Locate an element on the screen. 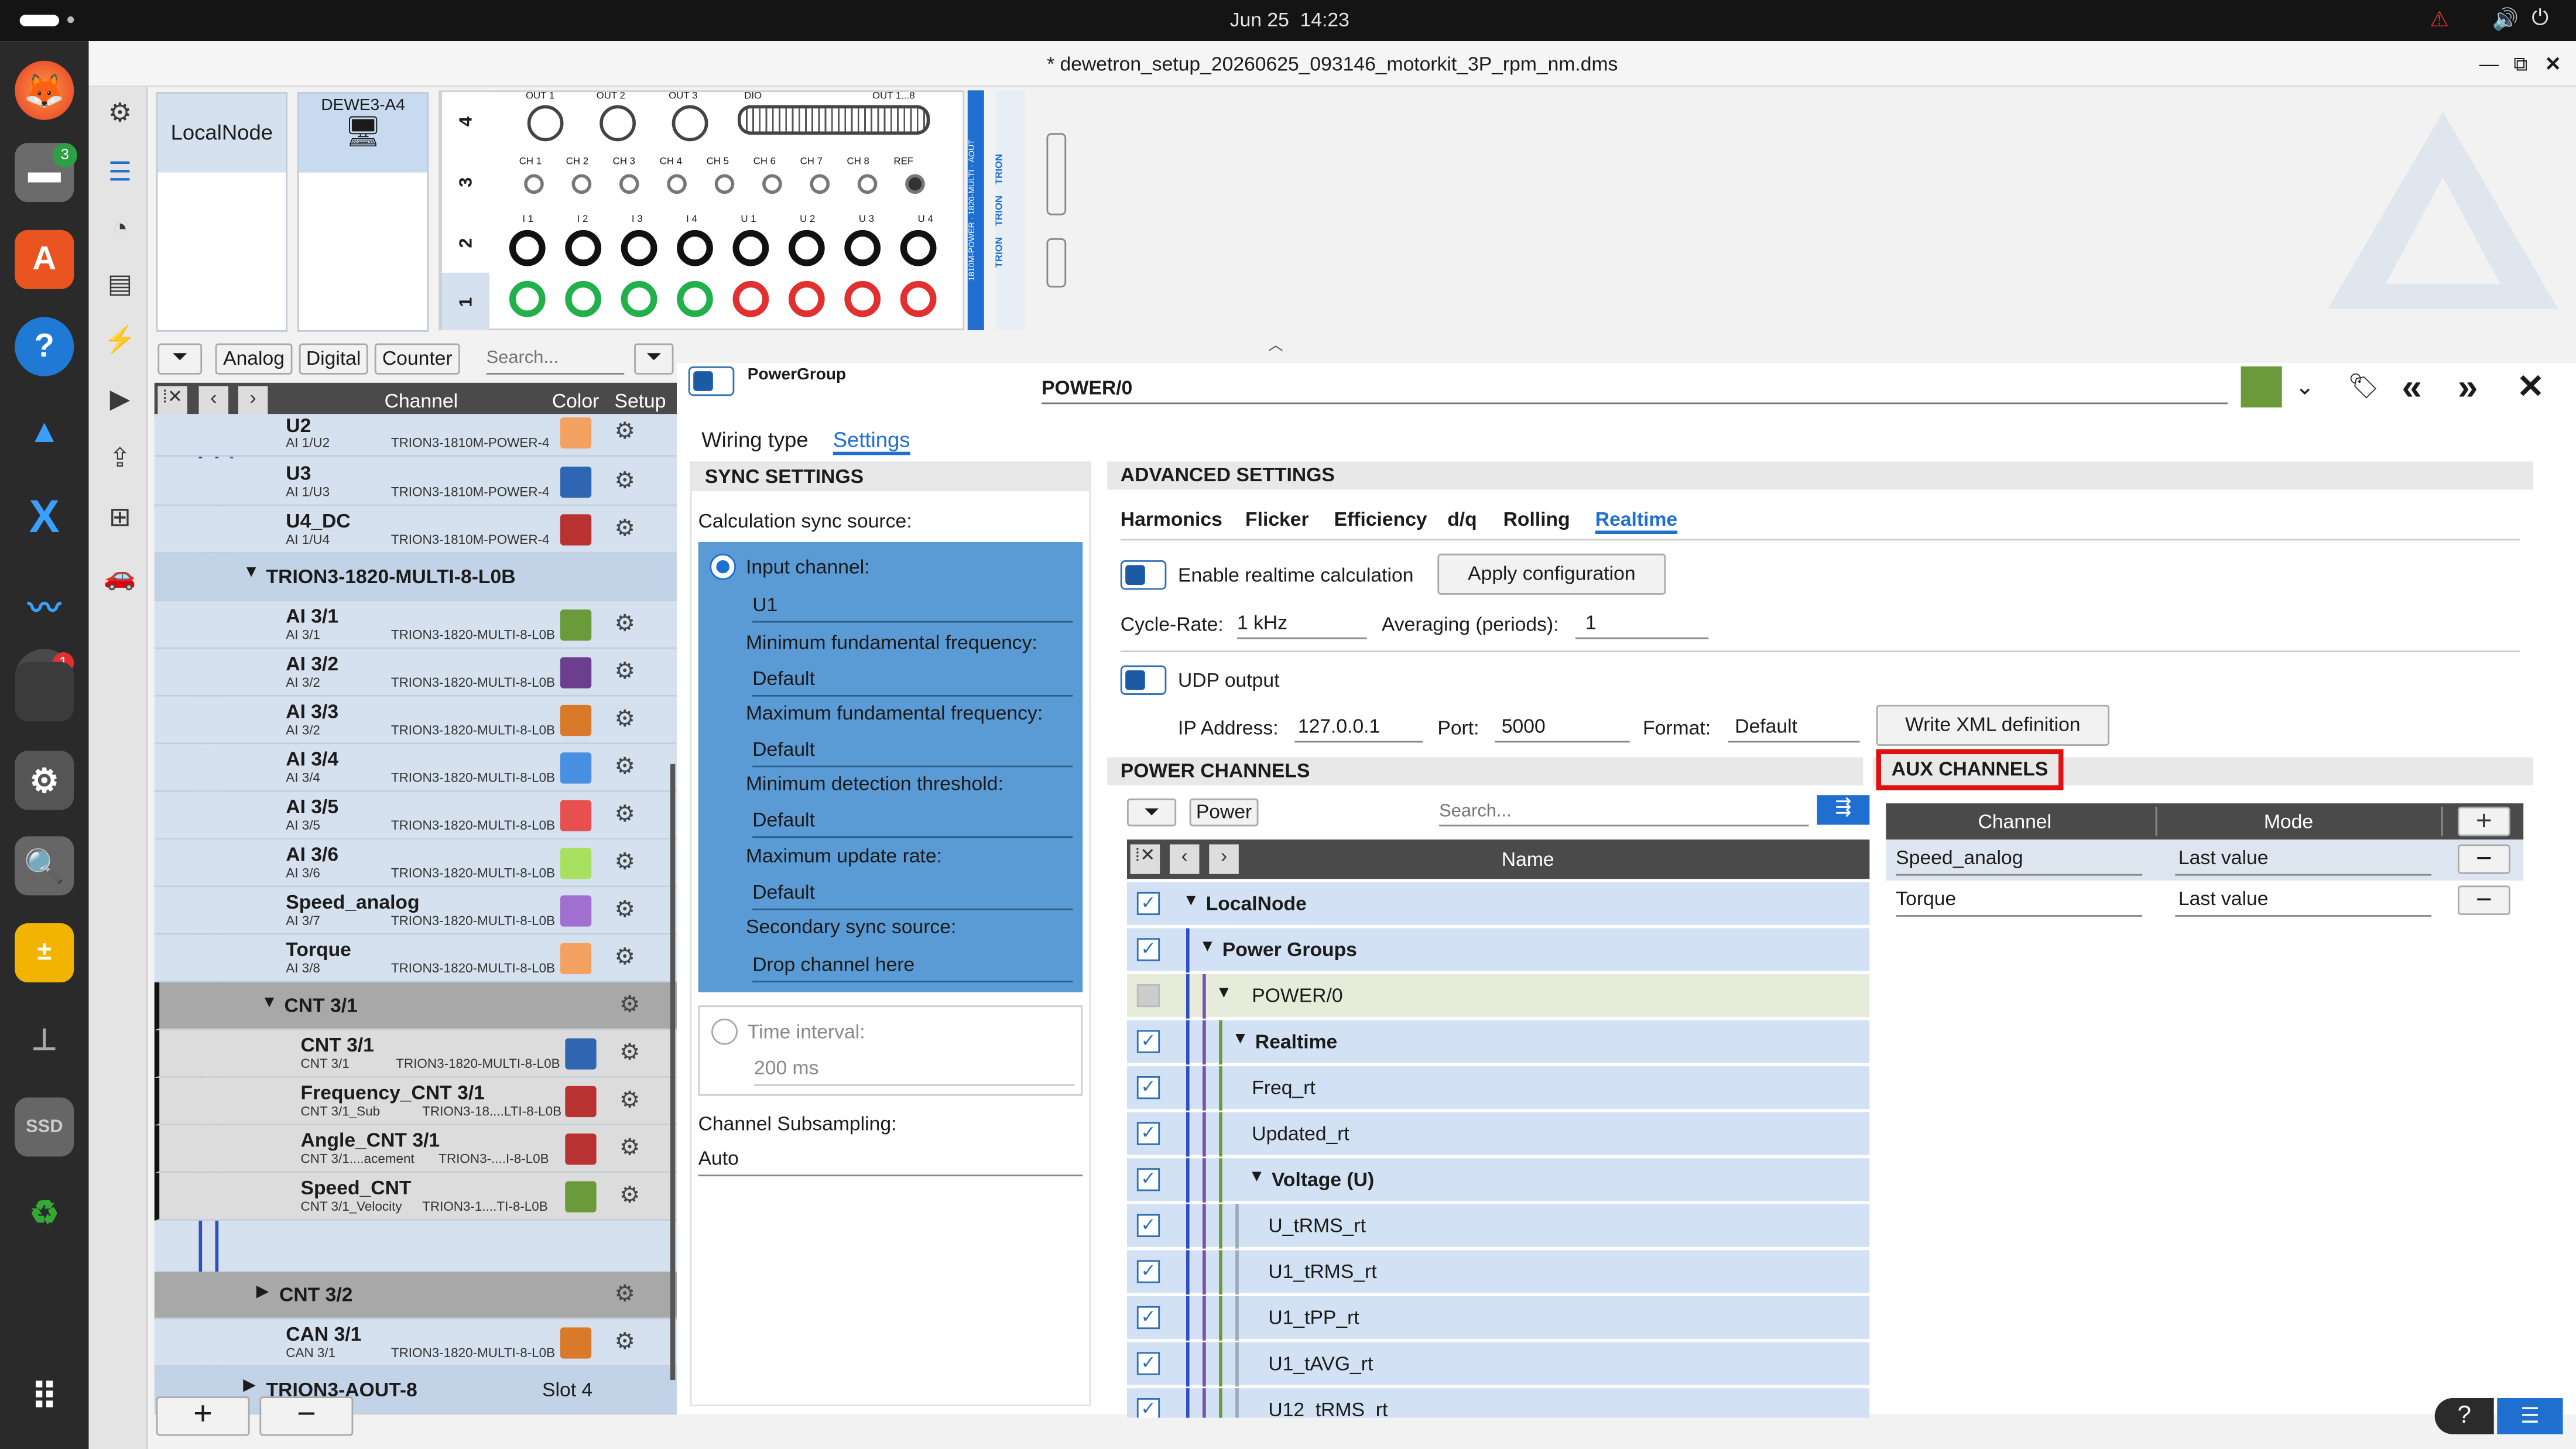  clear-selection-button: ⁞✕ is located at coordinates (172, 401).